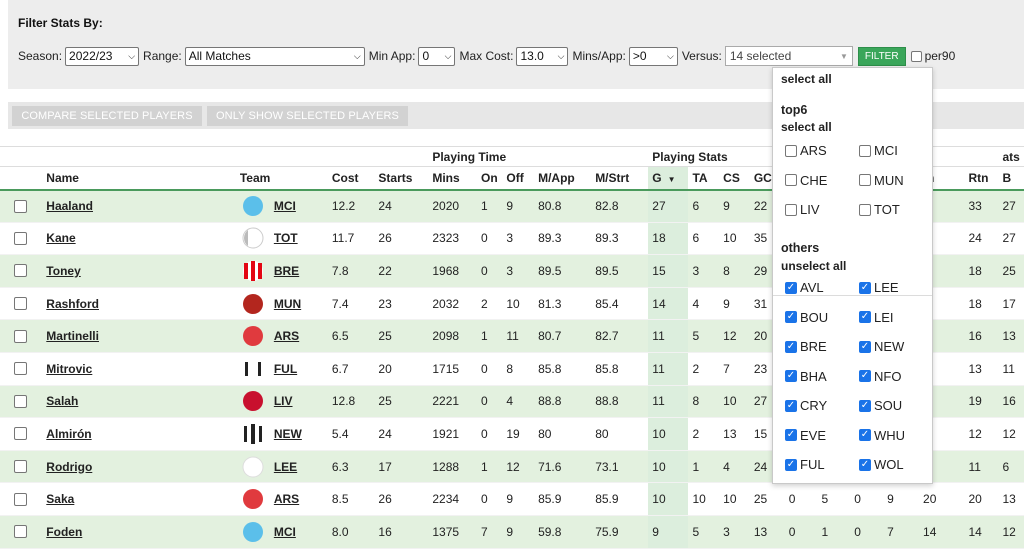 Image resolution: width=1024 pixels, height=558 pixels. Describe the element at coordinates (351, 178) in the screenshot. I see `column-header-cost: Cost` at that location.